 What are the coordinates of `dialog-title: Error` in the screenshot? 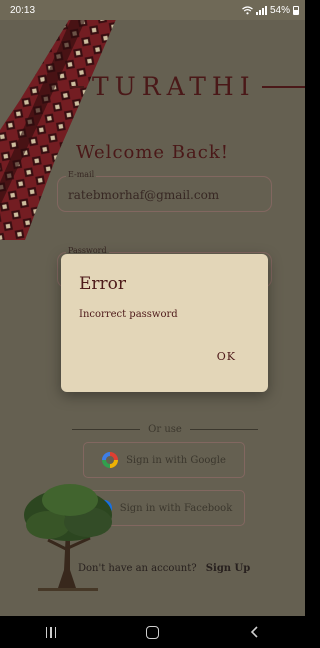 It's located at (103, 284).